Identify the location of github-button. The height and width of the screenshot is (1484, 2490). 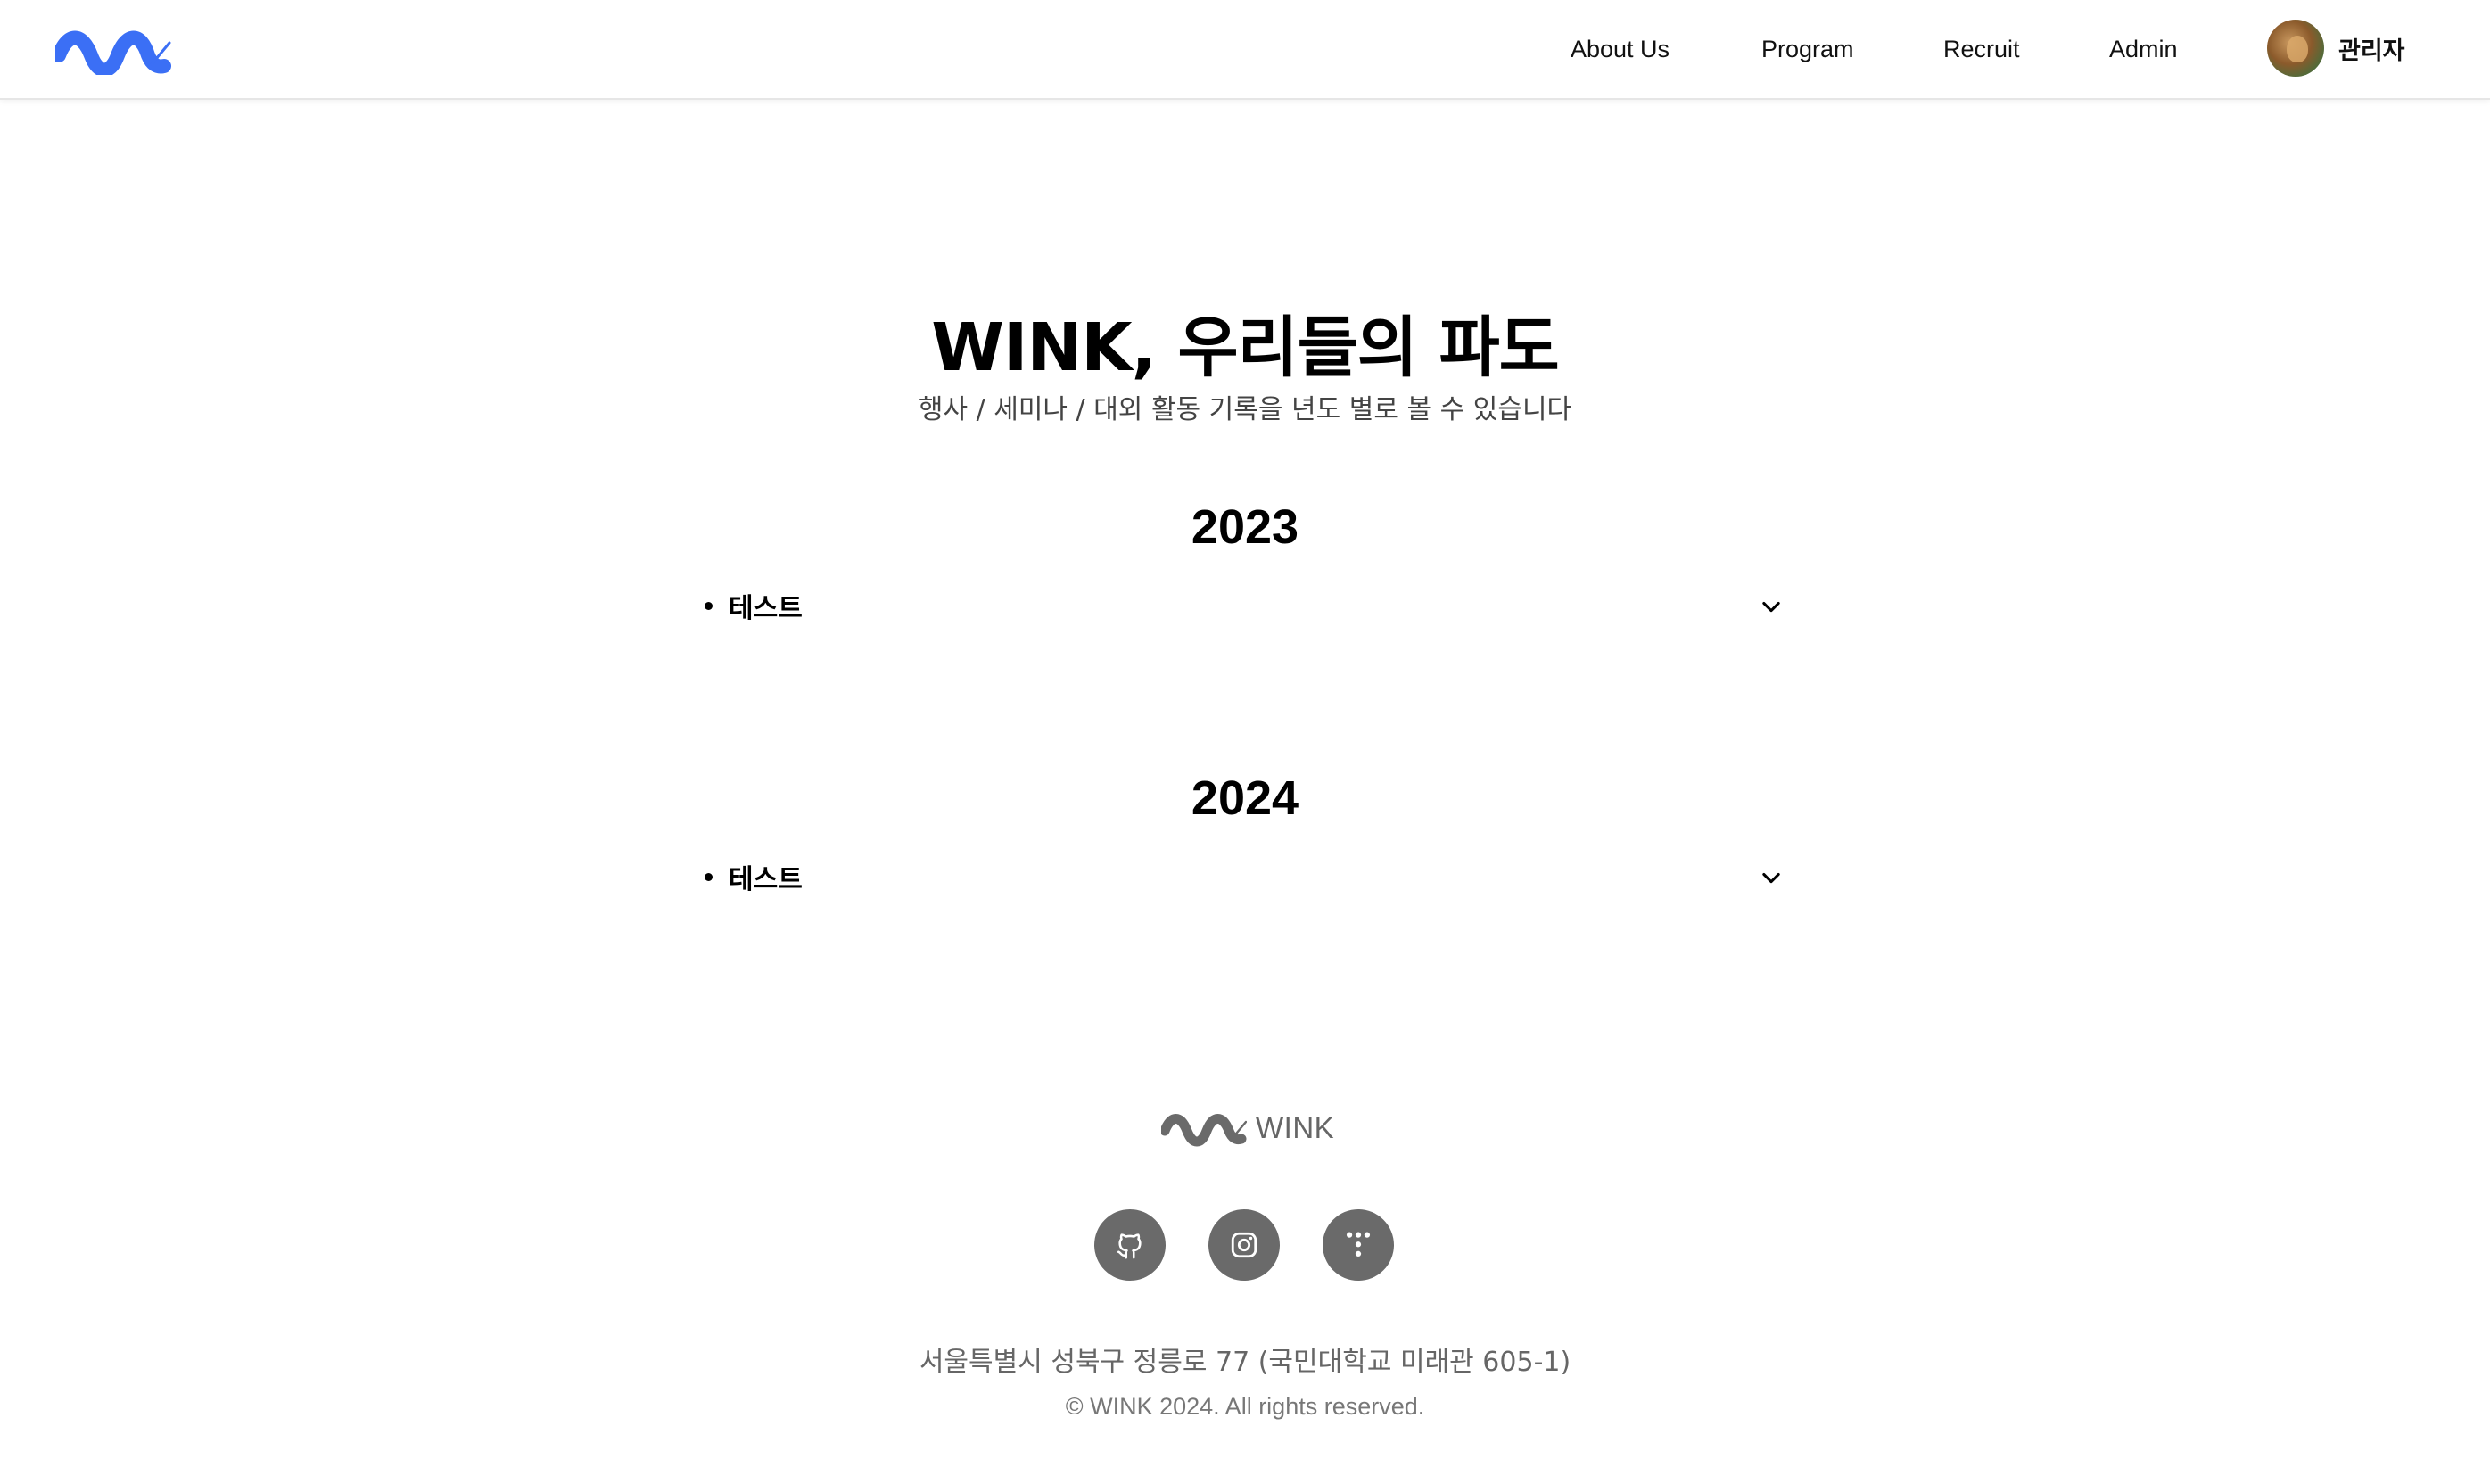
(1130, 1245).